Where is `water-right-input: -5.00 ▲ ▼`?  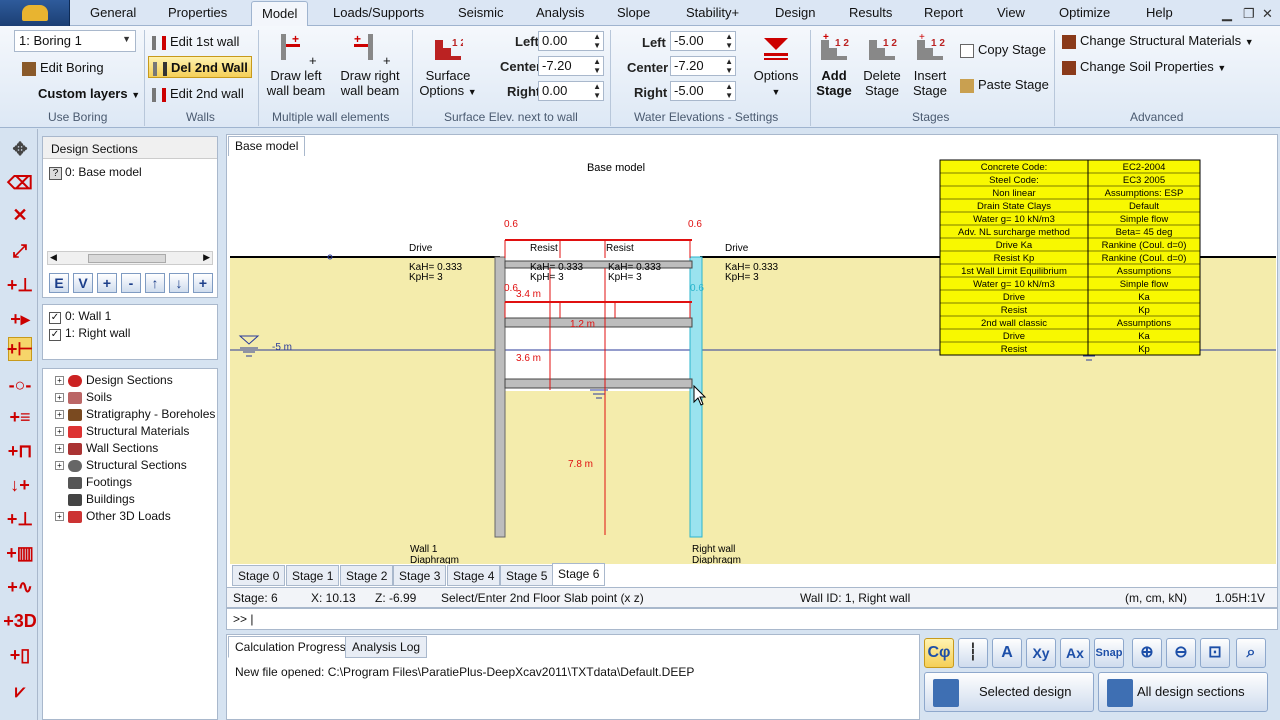 water-right-input: -5.00 ▲ ▼ is located at coordinates (703, 91).